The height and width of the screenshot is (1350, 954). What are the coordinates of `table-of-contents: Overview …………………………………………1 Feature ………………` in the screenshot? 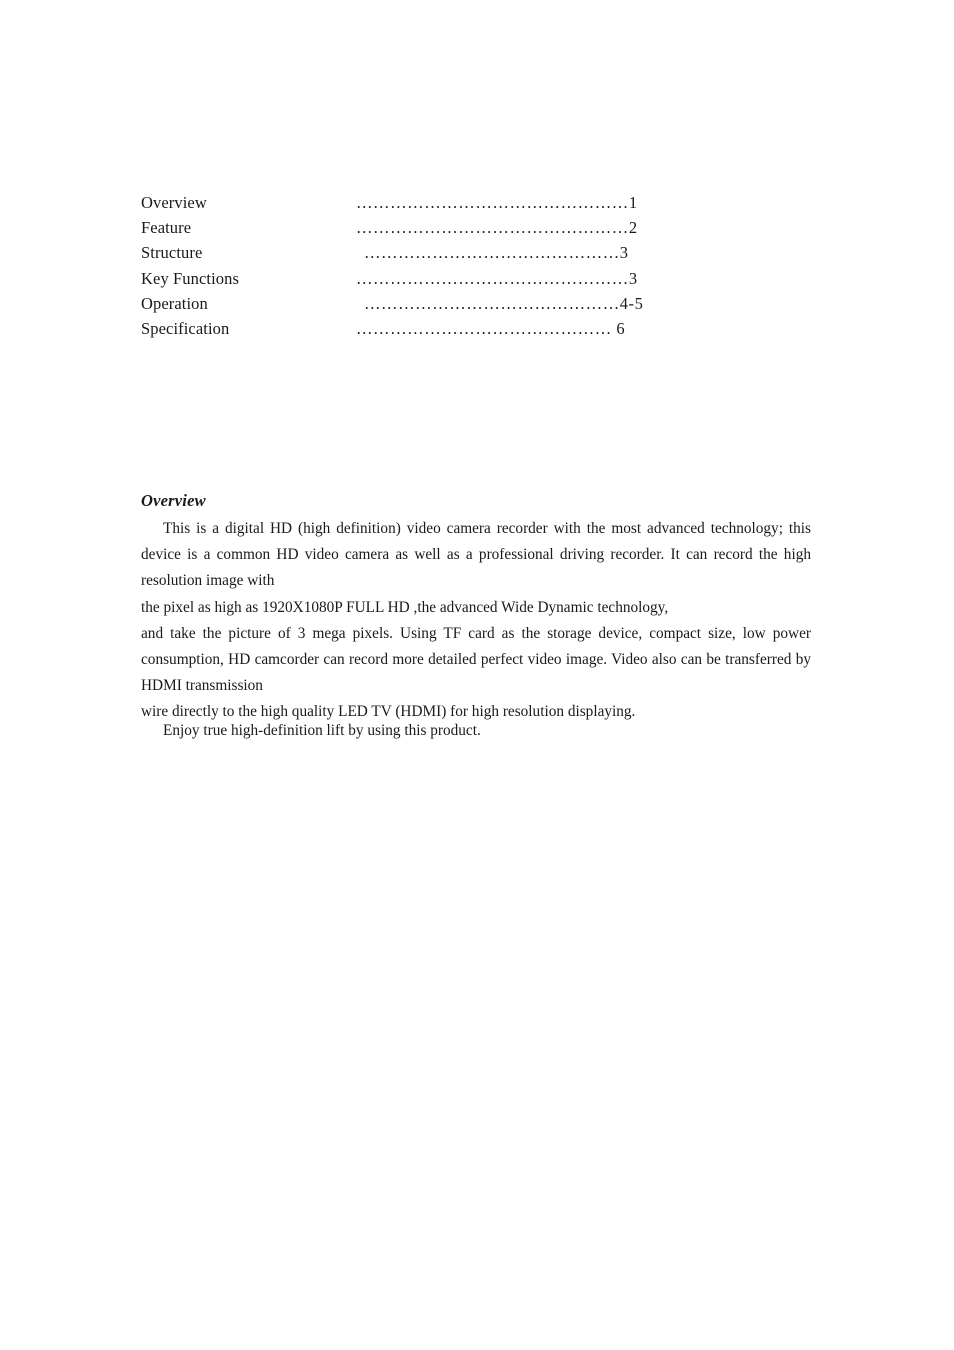 It's located at (481, 265).